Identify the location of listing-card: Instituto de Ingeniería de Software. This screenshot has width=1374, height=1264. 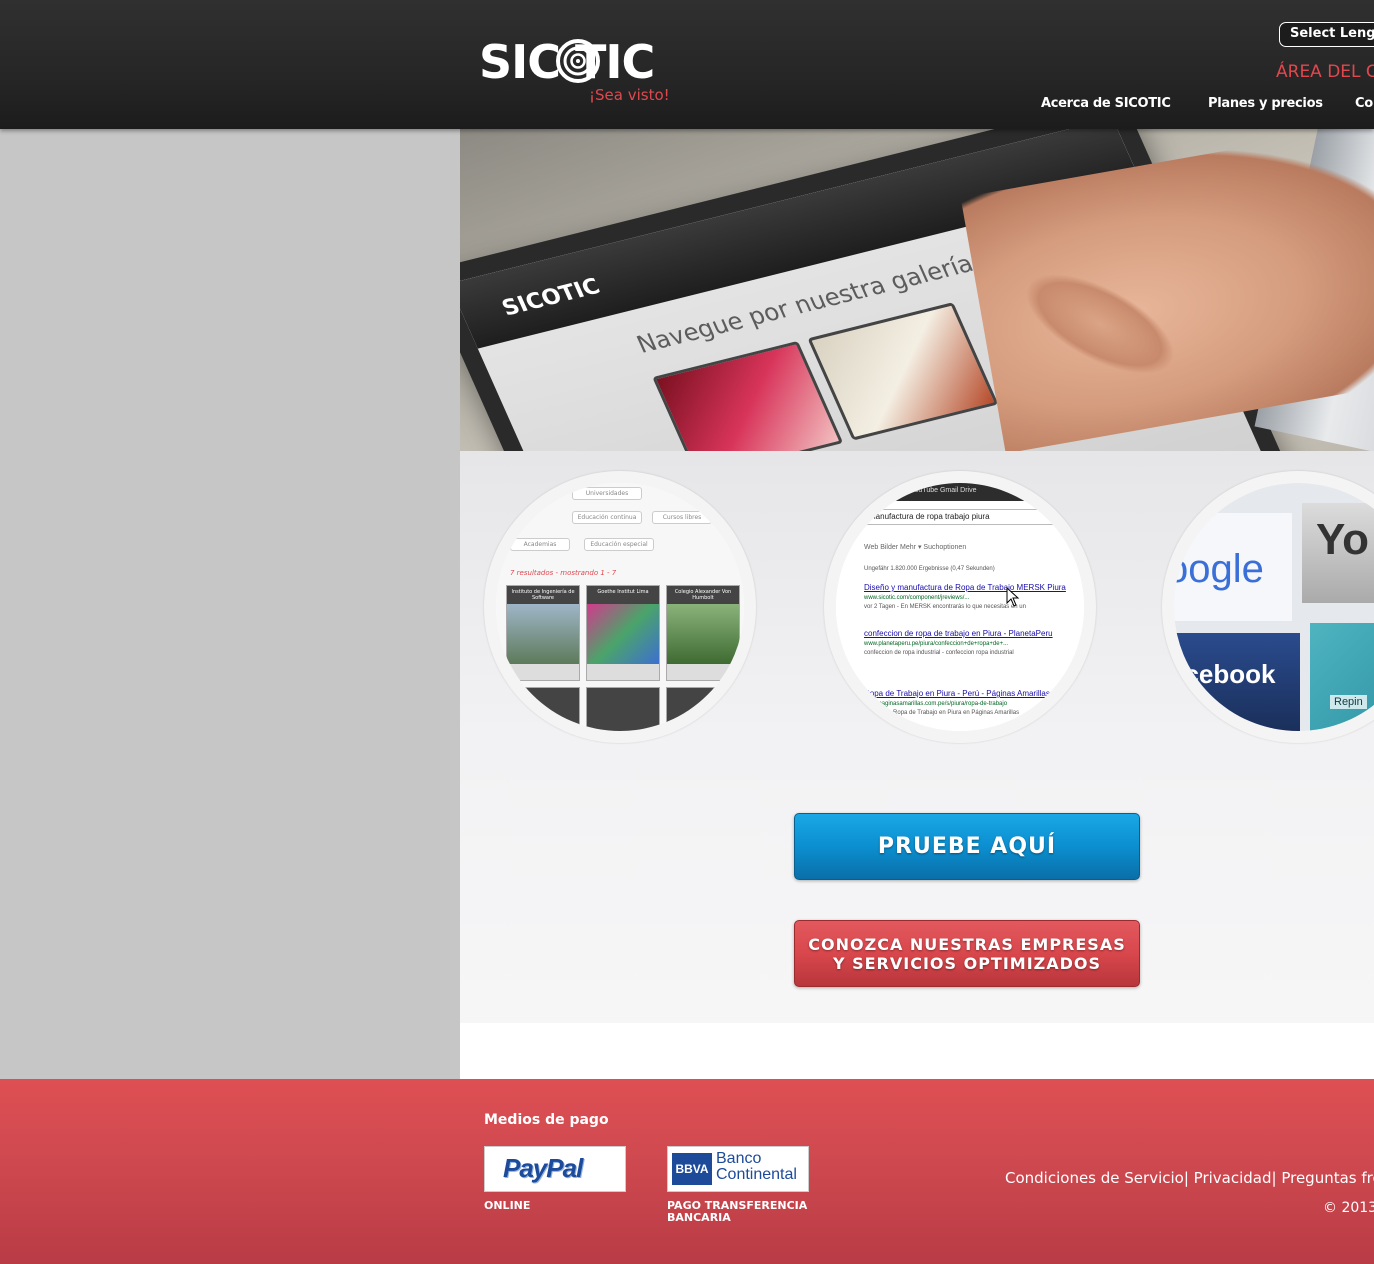
(543, 633).